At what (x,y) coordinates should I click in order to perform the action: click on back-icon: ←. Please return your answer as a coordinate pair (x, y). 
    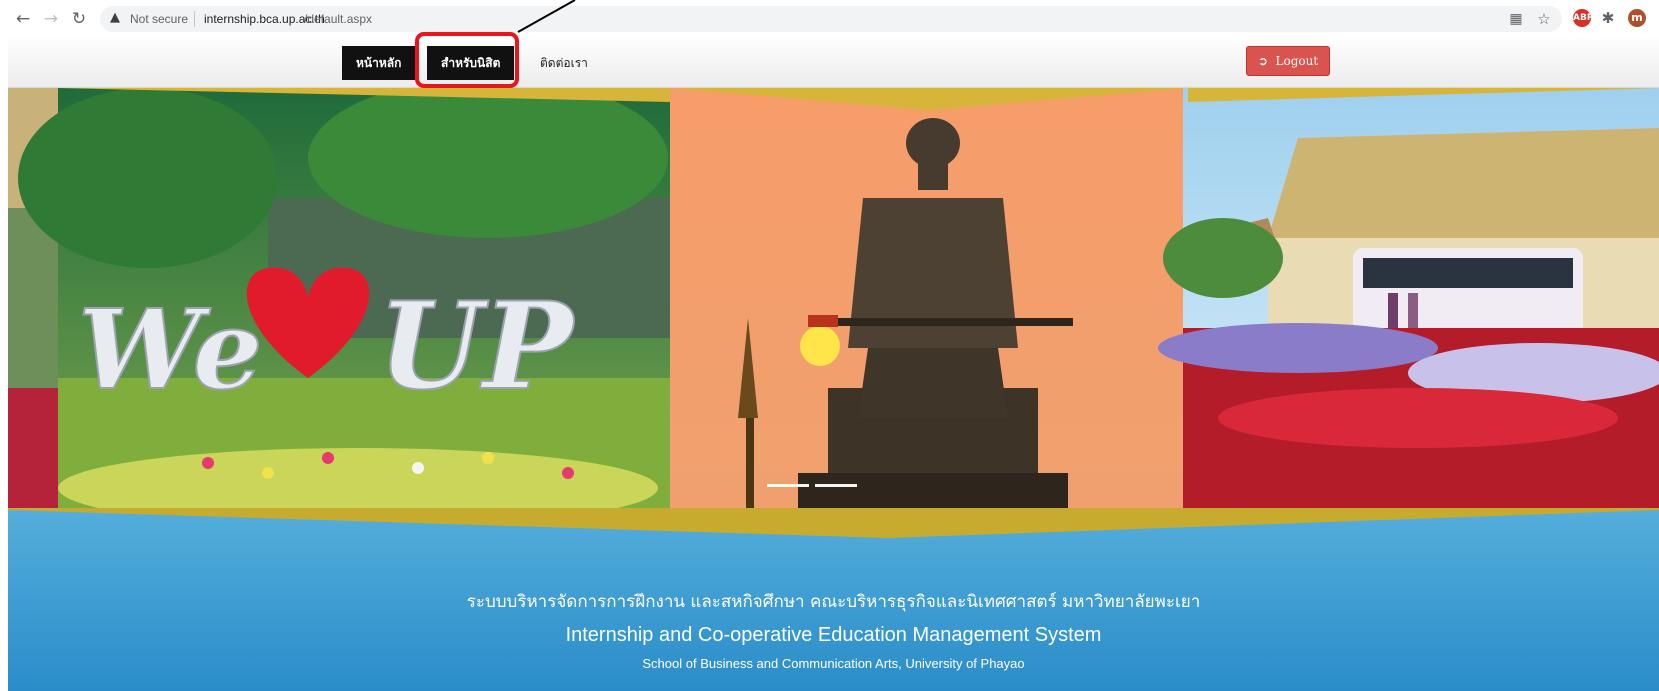
    Looking at the image, I should click on (23, 19).